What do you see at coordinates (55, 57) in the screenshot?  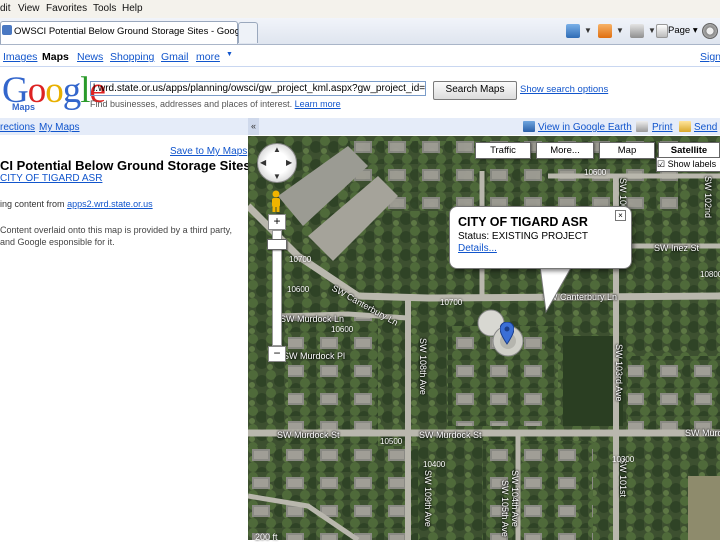 I see `gbar-maps: Maps` at bounding box center [55, 57].